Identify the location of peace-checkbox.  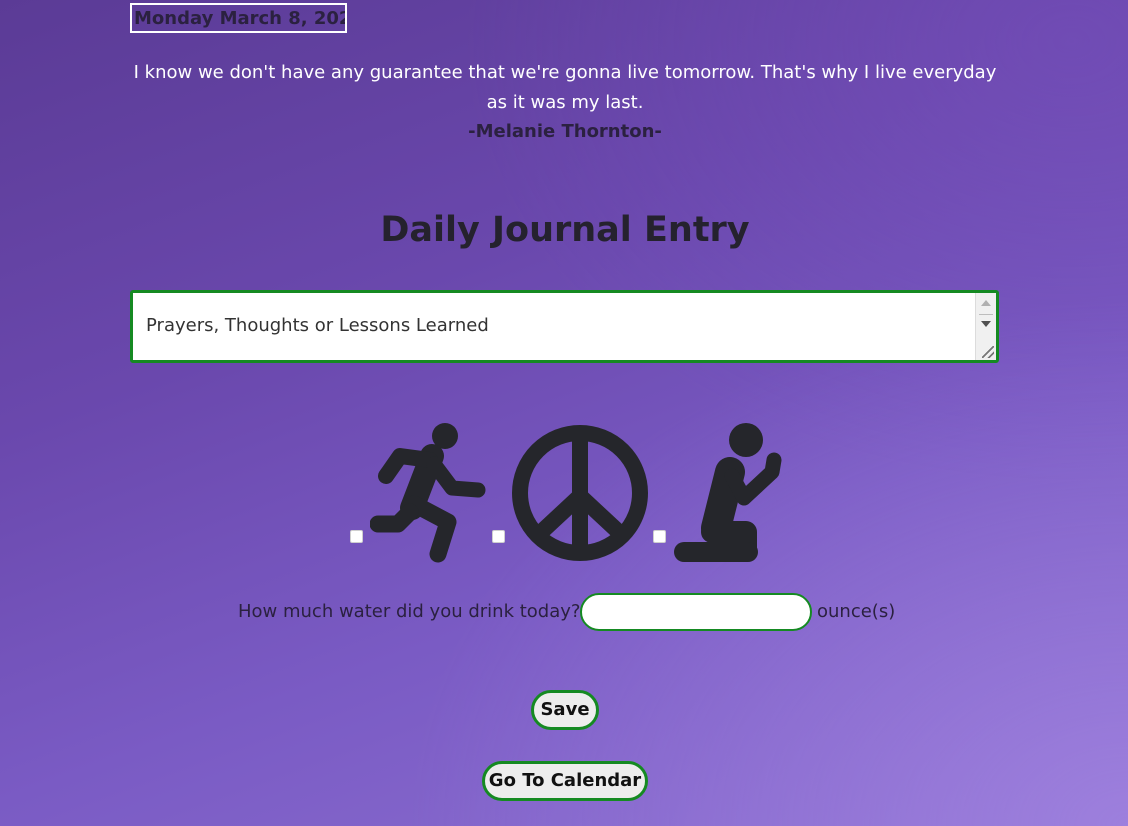
(498, 536).